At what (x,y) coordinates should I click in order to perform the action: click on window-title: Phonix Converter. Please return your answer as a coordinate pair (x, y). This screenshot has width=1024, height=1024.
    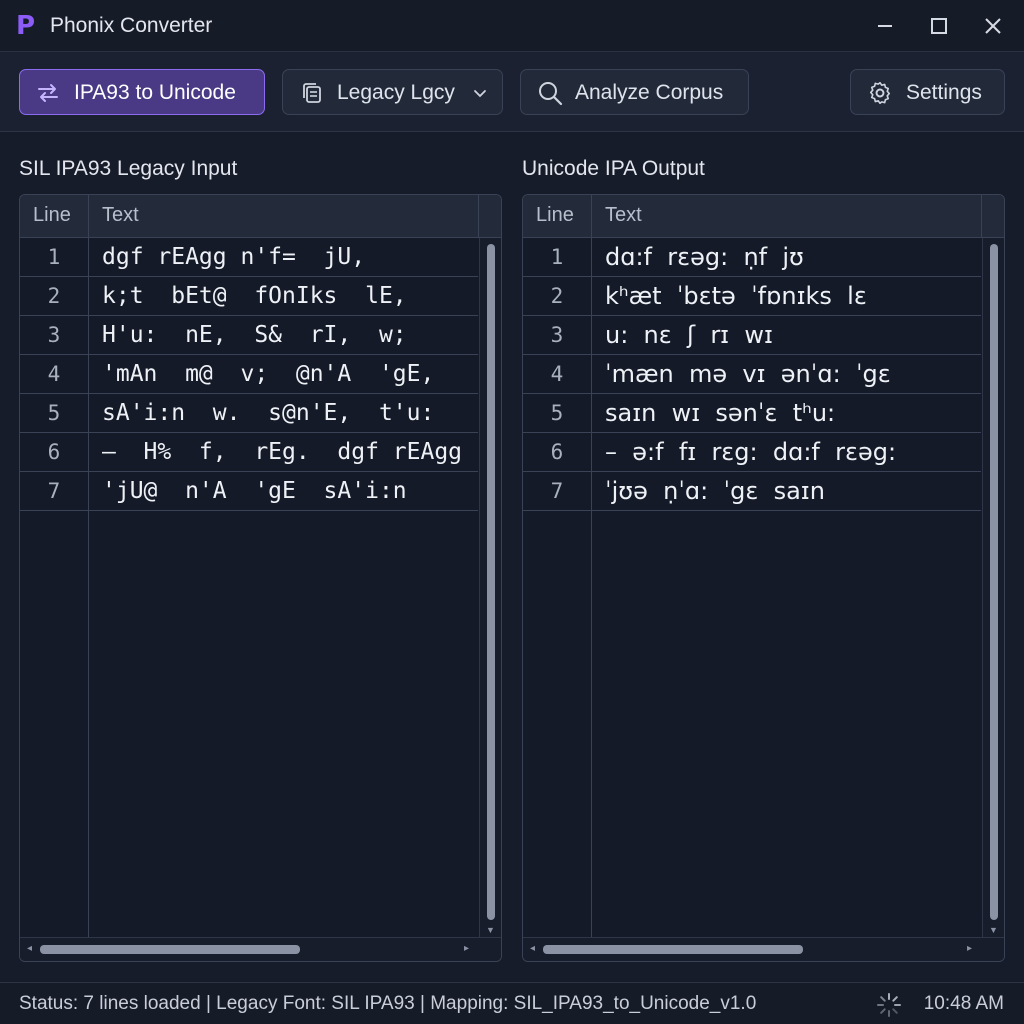
    Looking at the image, I should click on (131, 25).